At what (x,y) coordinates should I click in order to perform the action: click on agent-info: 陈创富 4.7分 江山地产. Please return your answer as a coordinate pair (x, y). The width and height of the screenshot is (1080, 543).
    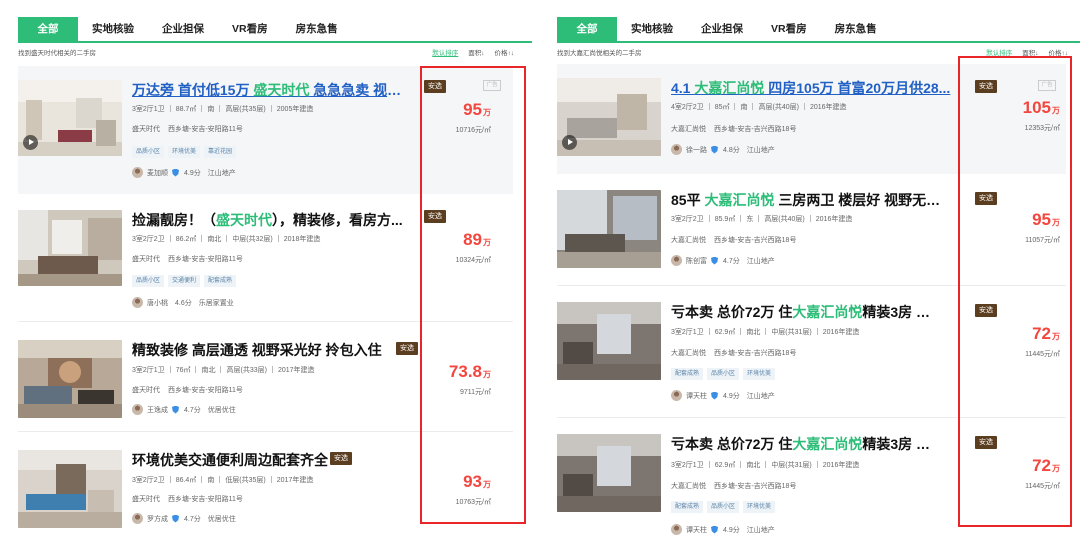
    Looking at the image, I should click on (723, 260).